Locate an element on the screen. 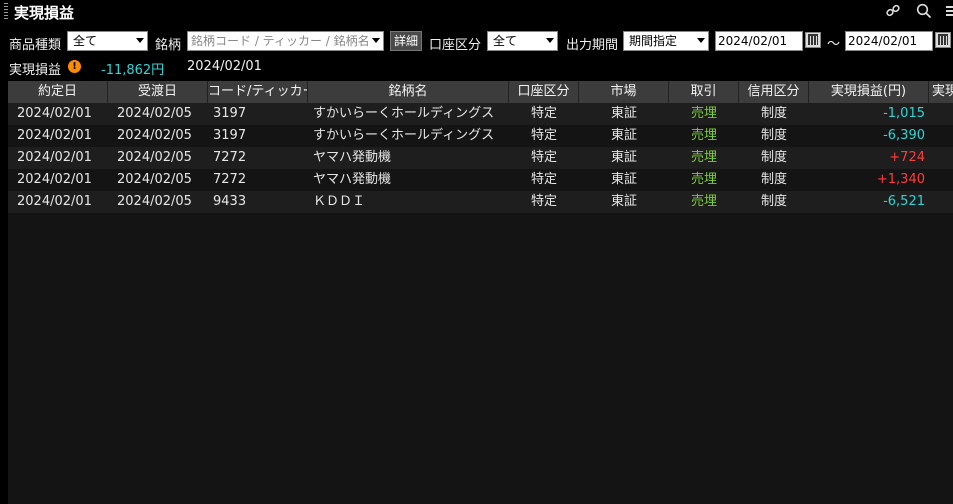 The image size is (953, 504). period-select: 期間指定 is located at coordinates (666, 41).